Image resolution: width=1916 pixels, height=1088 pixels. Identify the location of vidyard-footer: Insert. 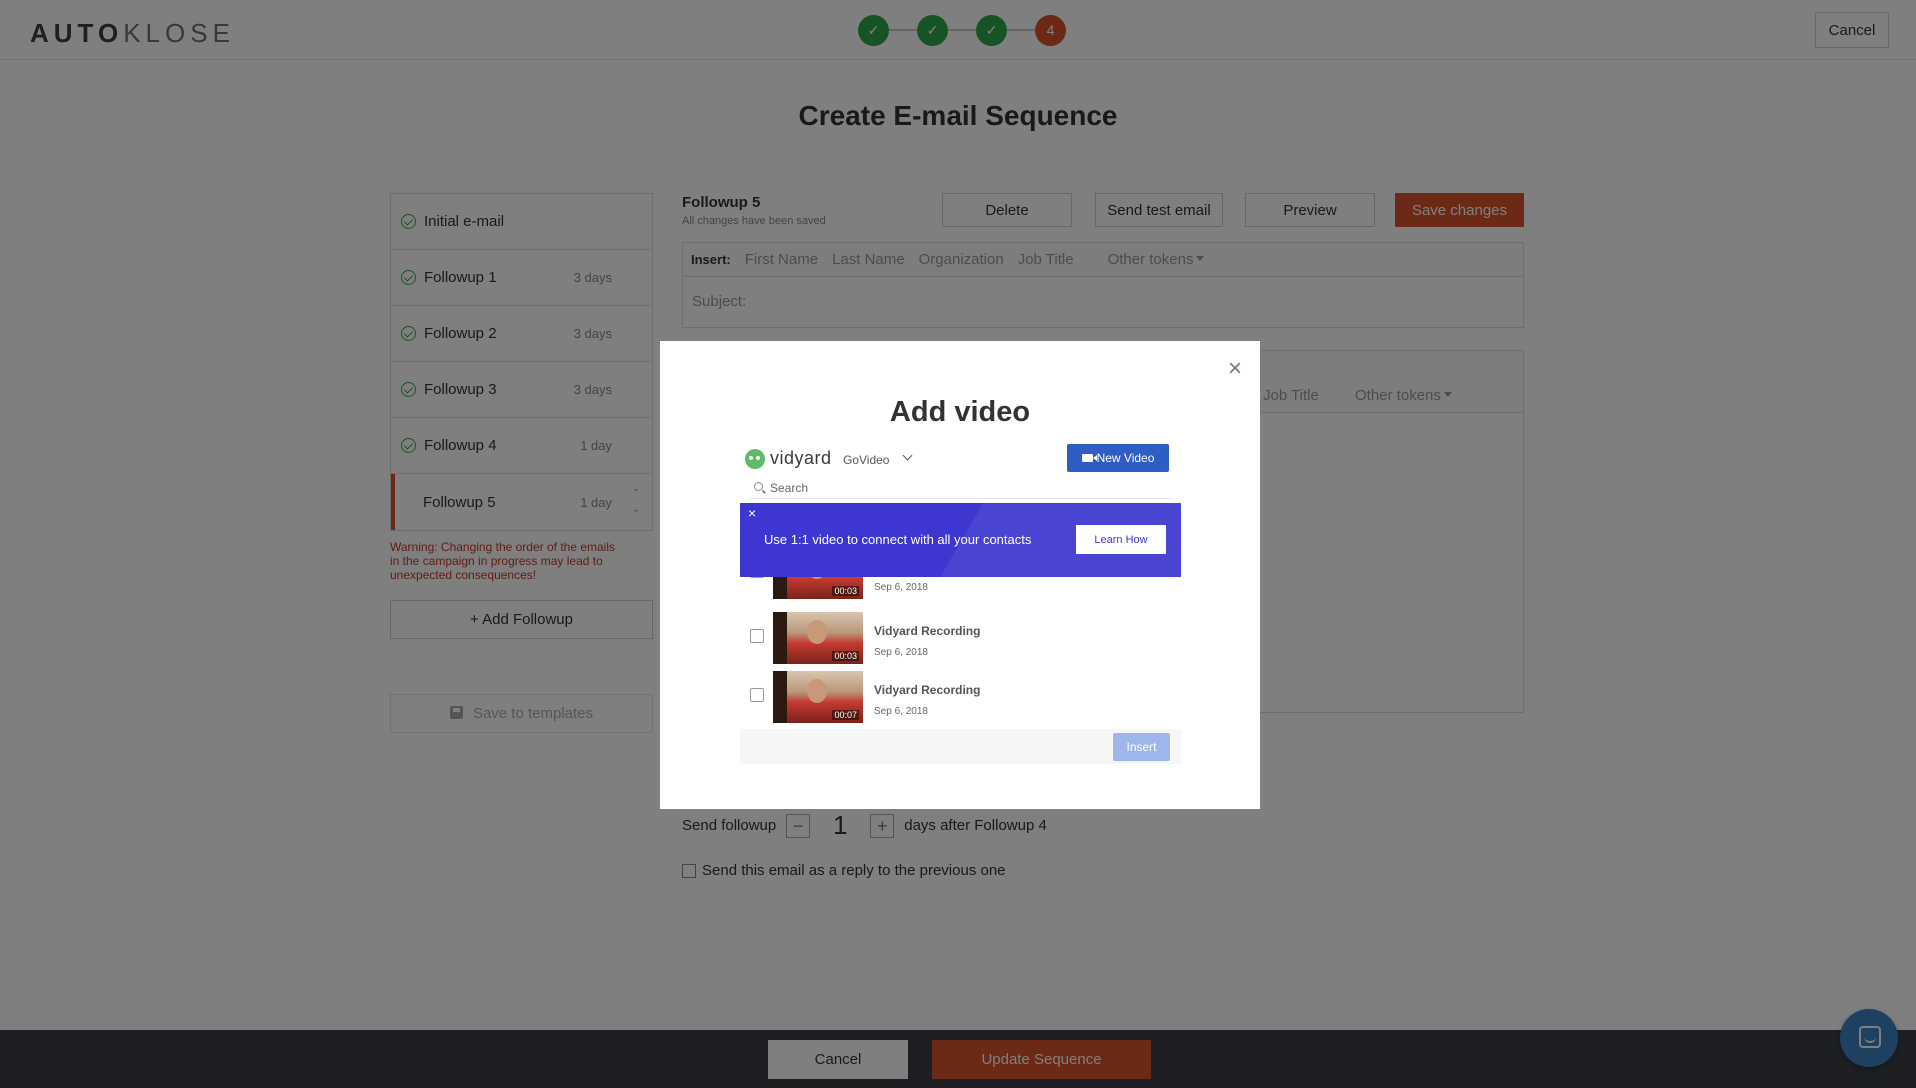
(960, 746).